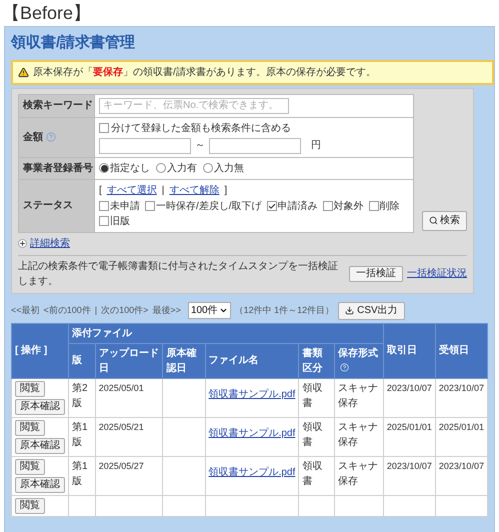 The image size is (499, 532). I want to click on column-header: 原本確認日, so click(184, 360).